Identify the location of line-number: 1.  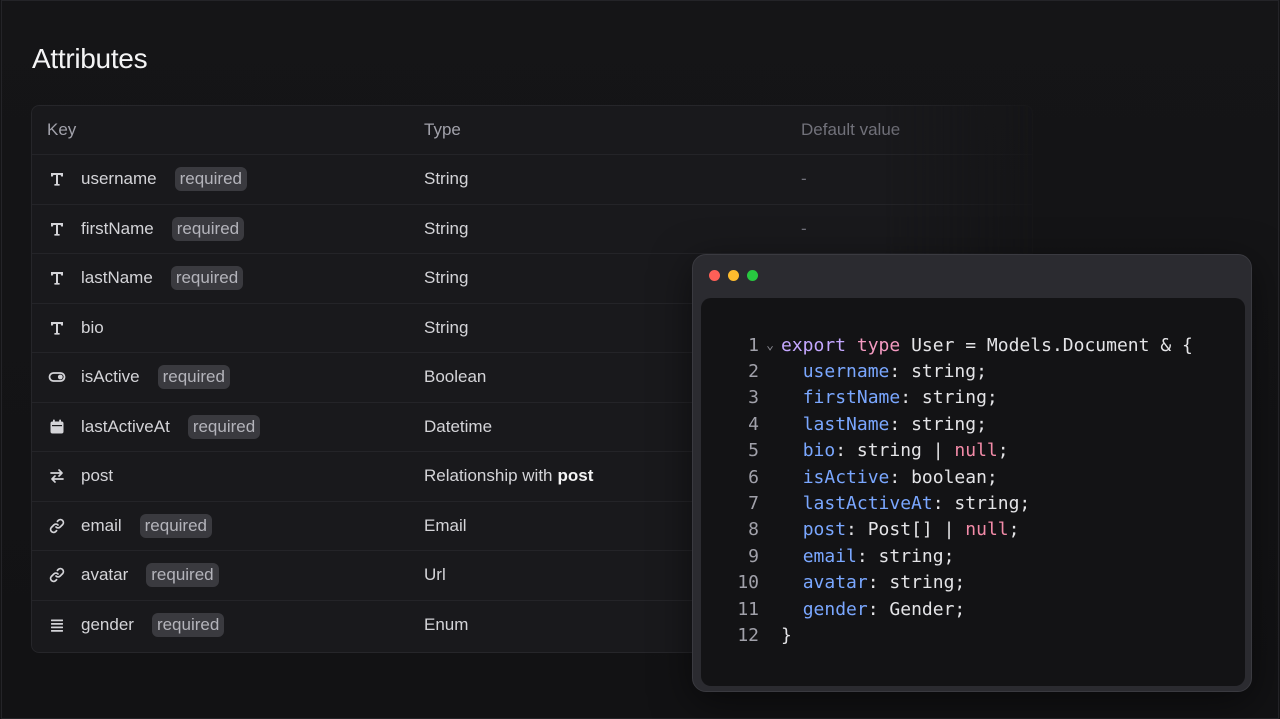
(753, 345).